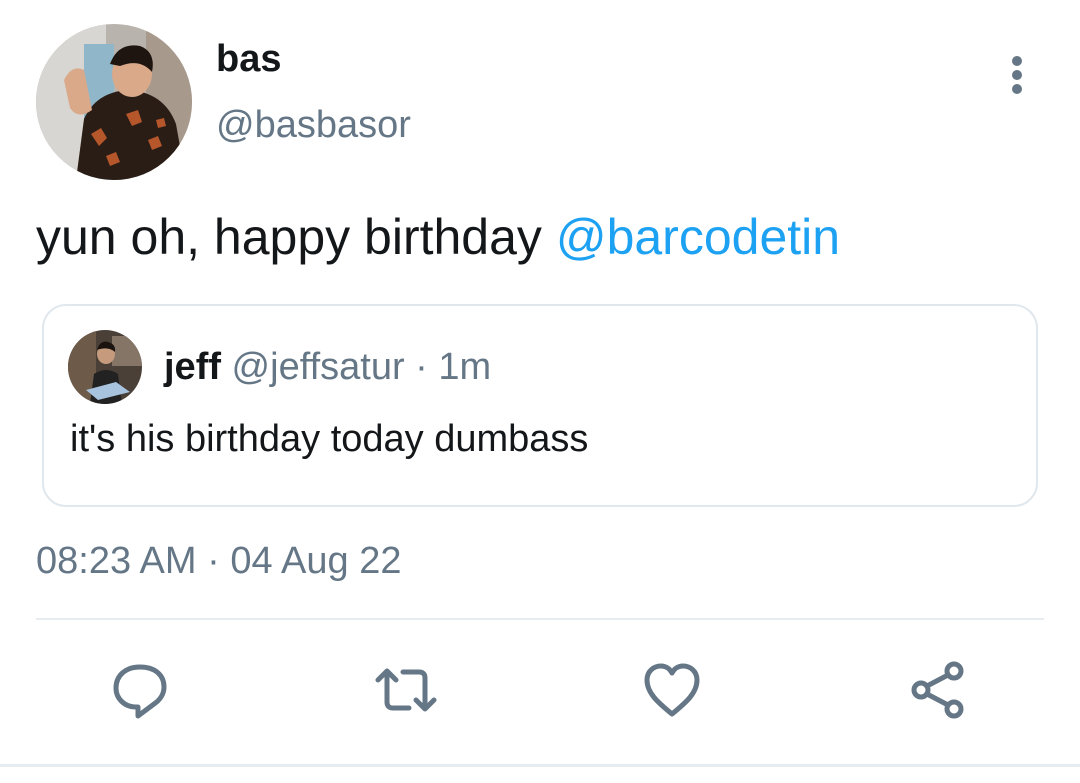 This screenshot has height=783, width=1080. What do you see at coordinates (248, 59) in the screenshot?
I see `author-name: bas` at bounding box center [248, 59].